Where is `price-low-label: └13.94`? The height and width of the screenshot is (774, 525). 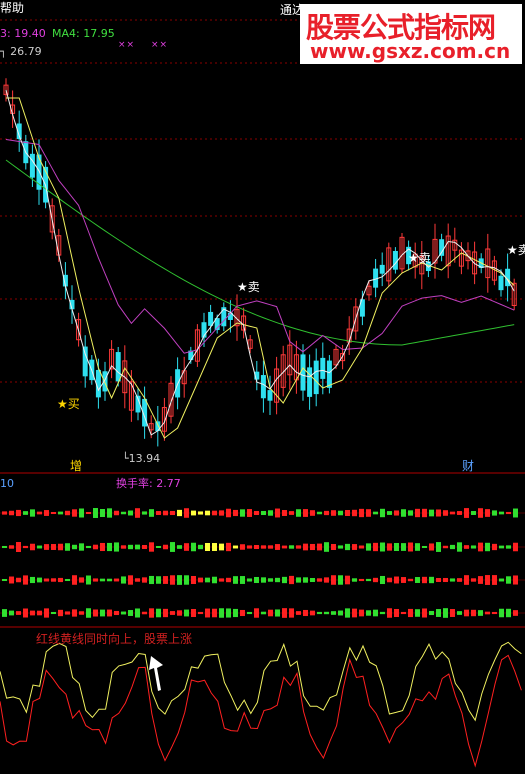 price-low-label: └13.94 is located at coordinates (141, 458).